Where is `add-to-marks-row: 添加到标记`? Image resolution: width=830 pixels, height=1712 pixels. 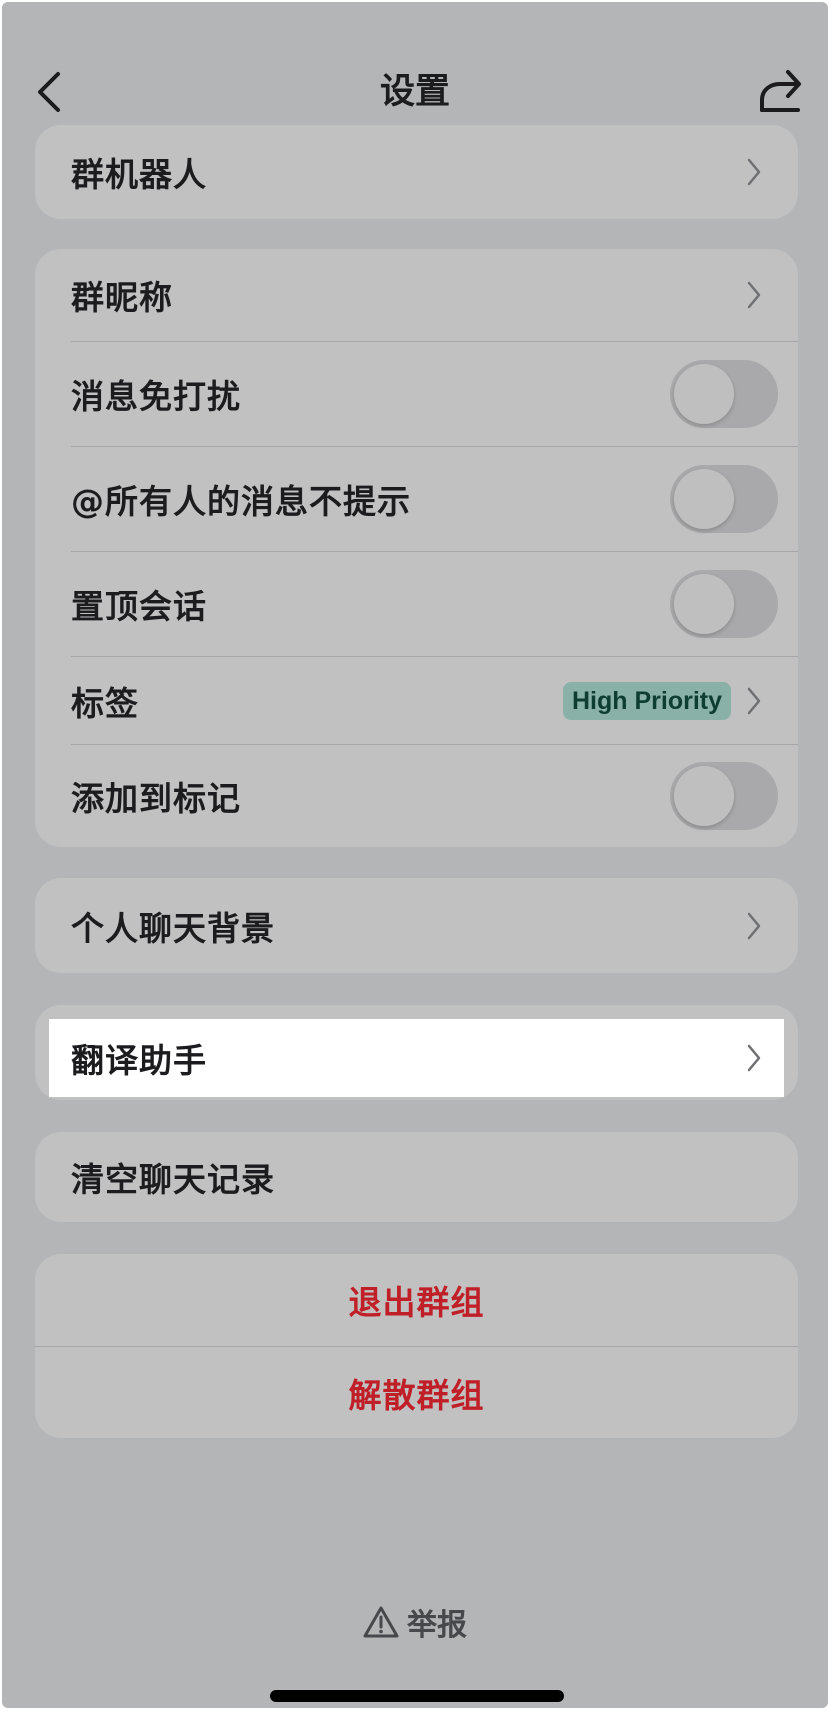 add-to-marks-row: 添加到标记 is located at coordinates (416, 796).